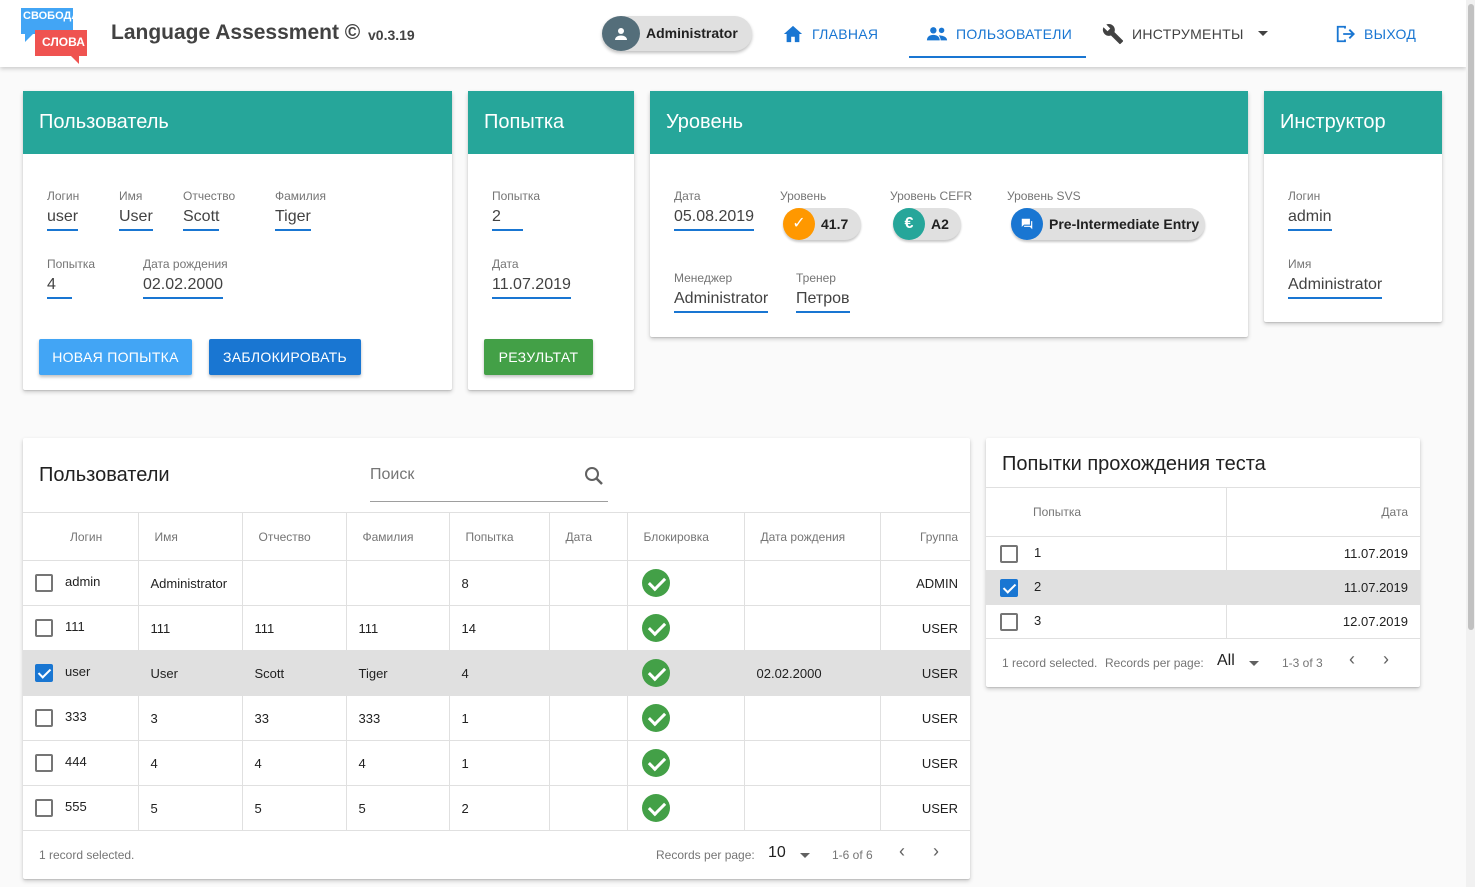 Image resolution: width=1475 pixels, height=887 pixels. I want to click on user-chip: Administrator, so click(677, 33).